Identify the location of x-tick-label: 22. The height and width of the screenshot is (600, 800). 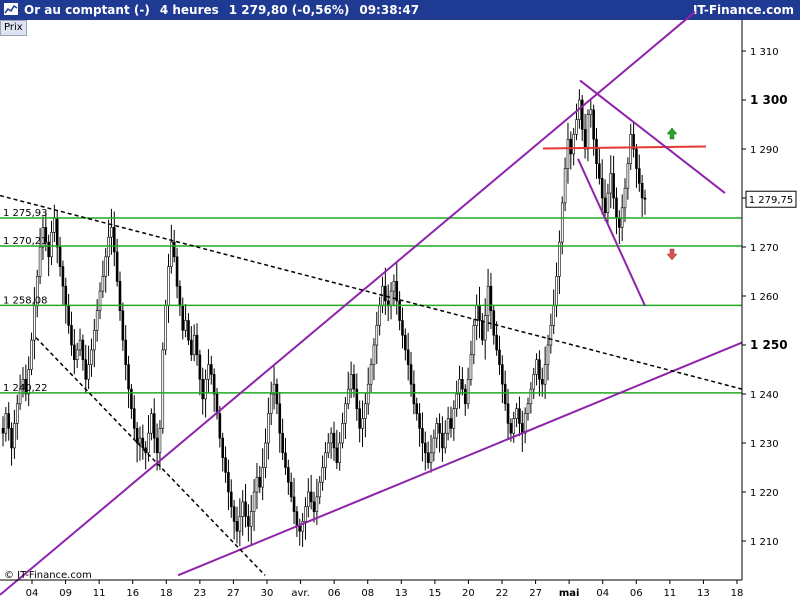
(502, 593).